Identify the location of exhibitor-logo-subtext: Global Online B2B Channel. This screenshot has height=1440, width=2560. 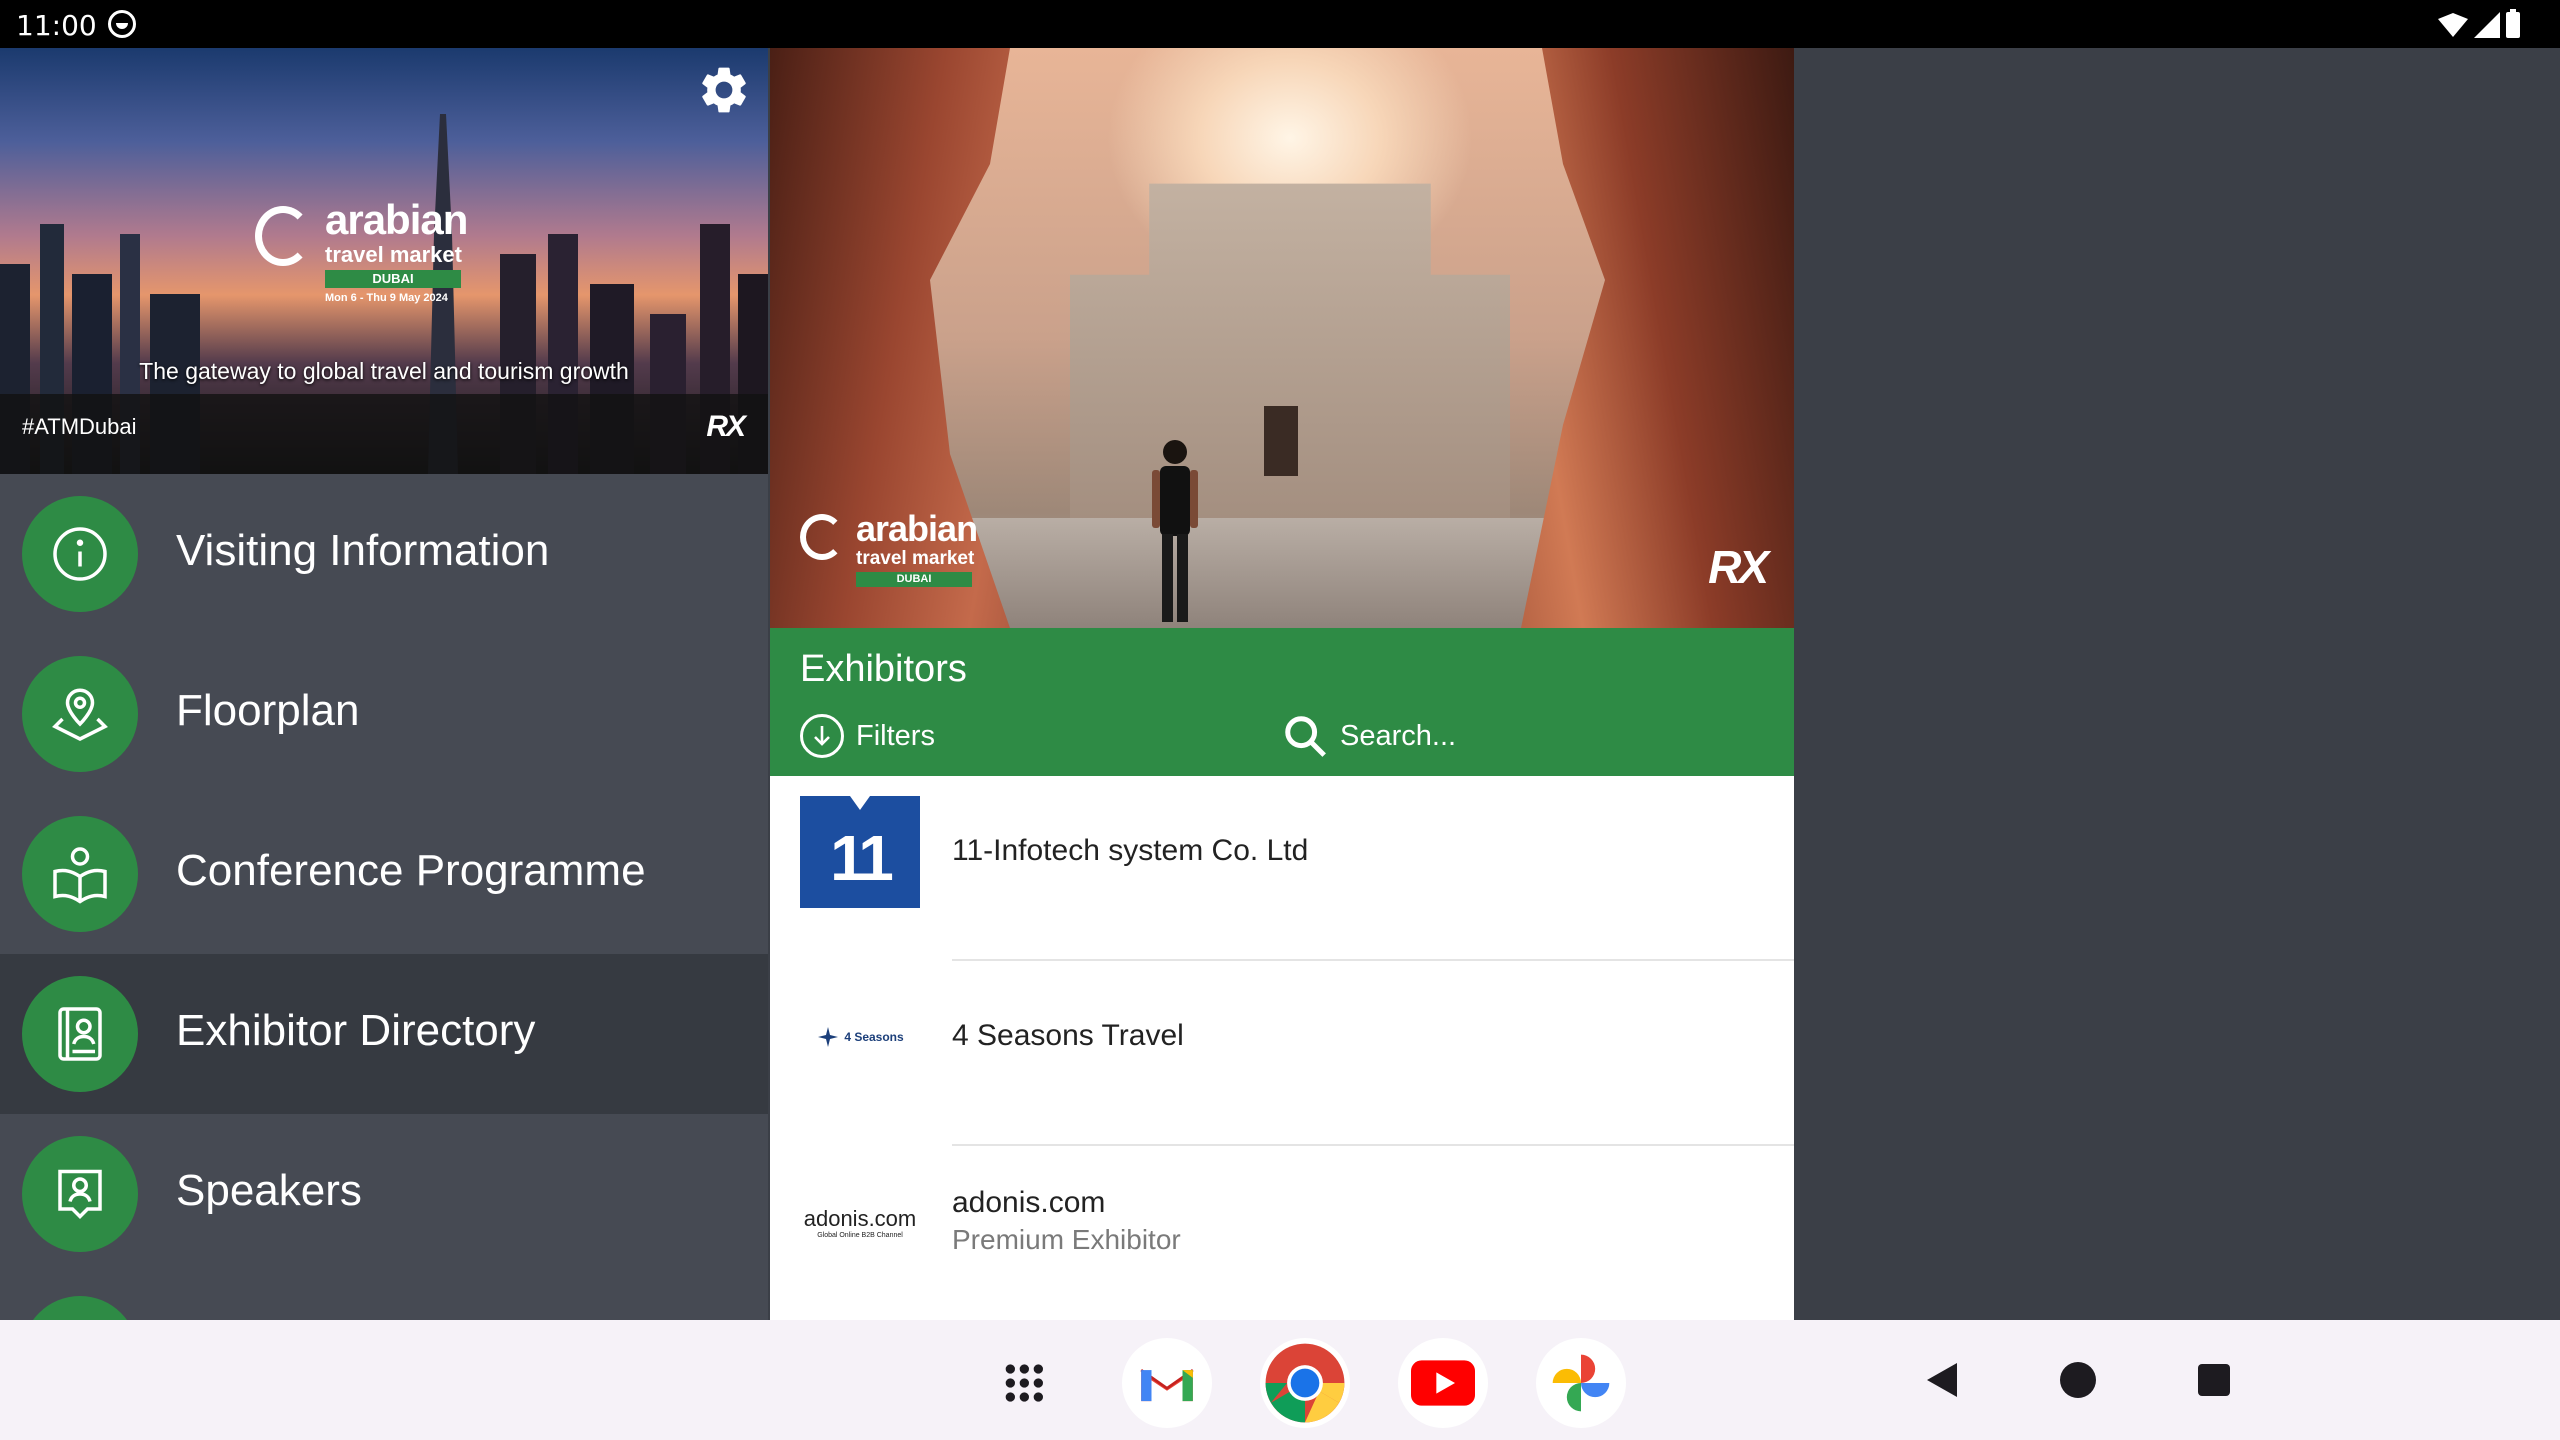
(860, 1235).